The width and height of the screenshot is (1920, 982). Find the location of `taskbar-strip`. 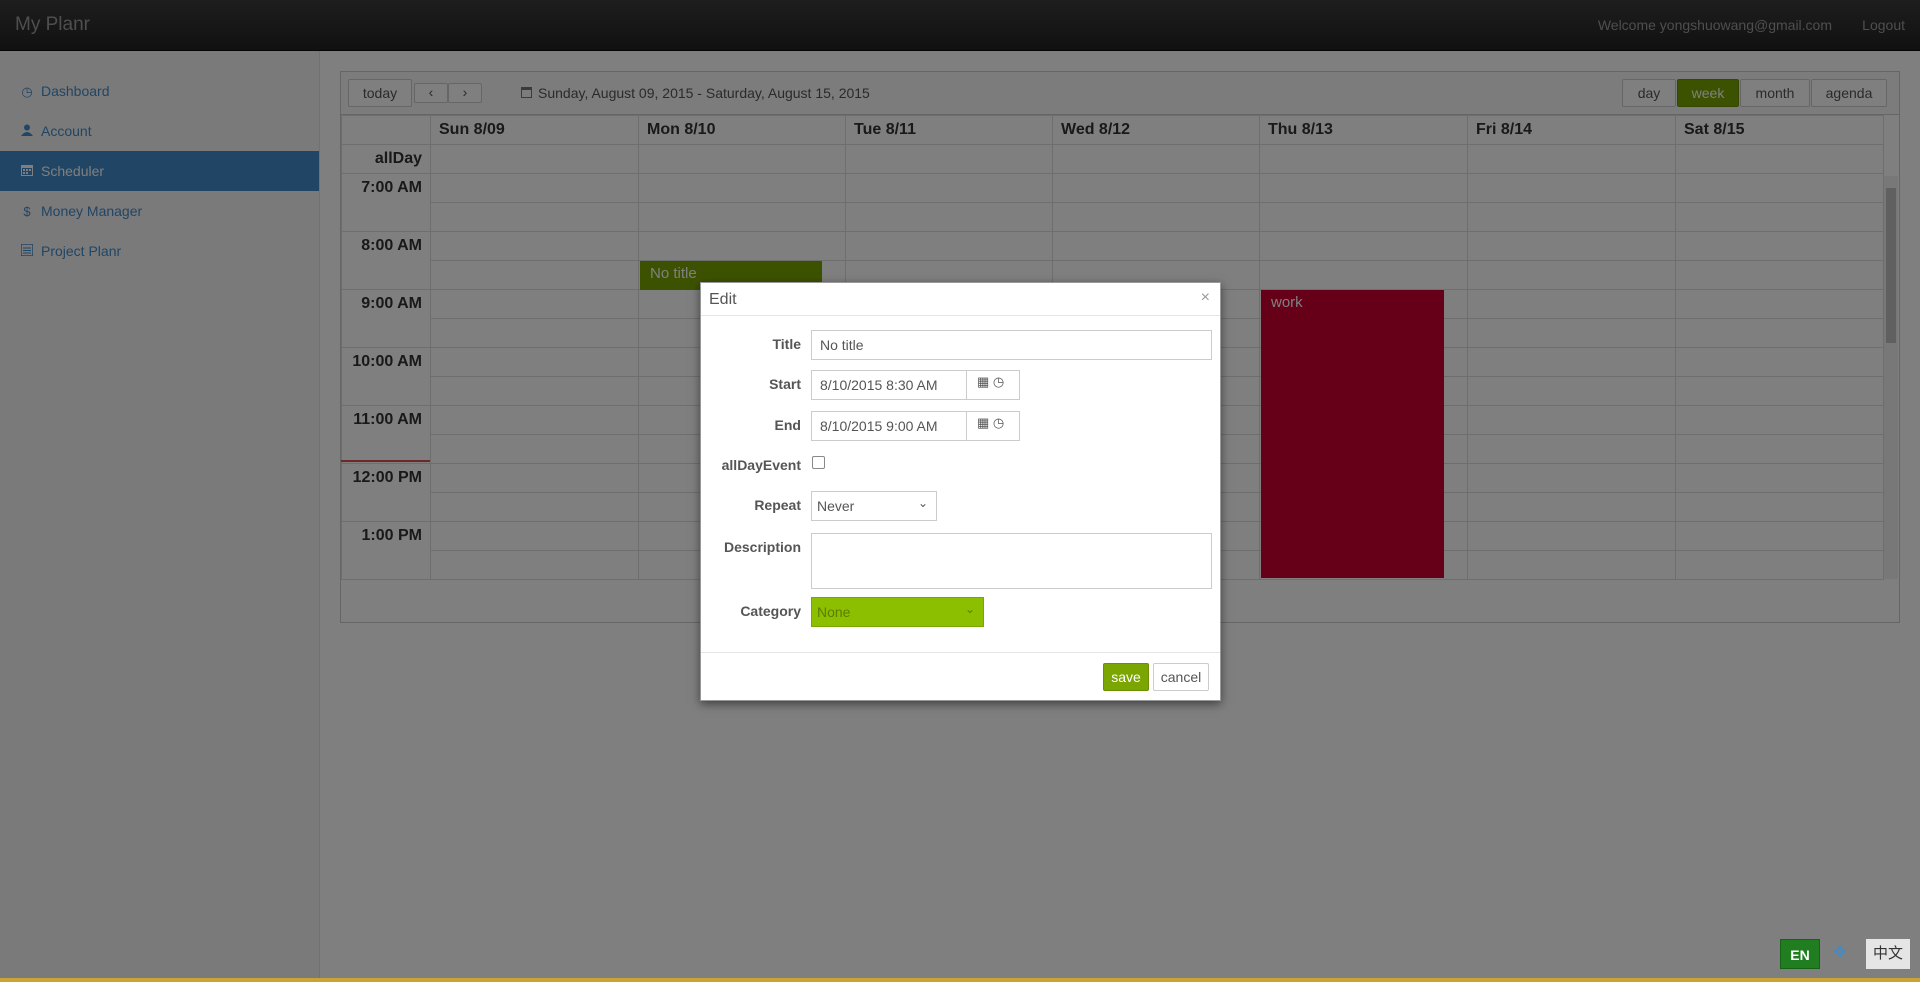

taskbar-strip is located at coordinates (960, 980).